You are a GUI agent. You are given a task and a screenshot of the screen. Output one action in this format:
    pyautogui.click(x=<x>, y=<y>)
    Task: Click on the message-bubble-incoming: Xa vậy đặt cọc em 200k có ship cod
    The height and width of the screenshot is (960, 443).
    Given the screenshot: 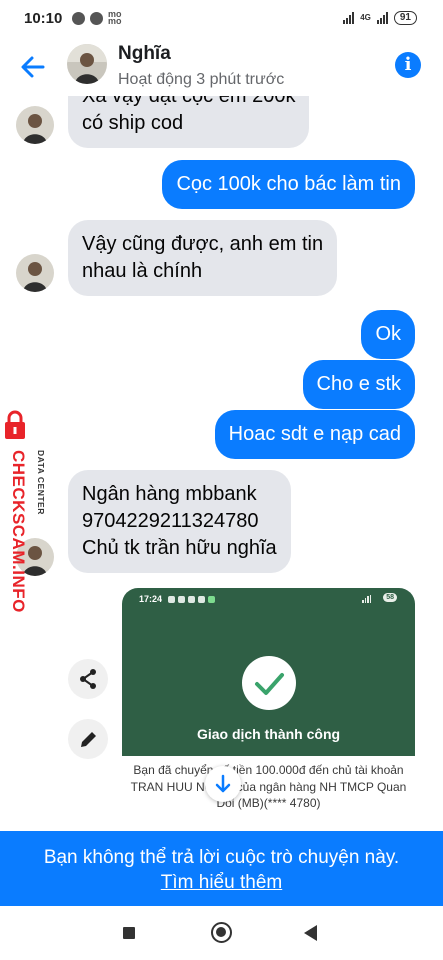 What is the action you would take?
    pyautogui.click(x=189, y=122)
    